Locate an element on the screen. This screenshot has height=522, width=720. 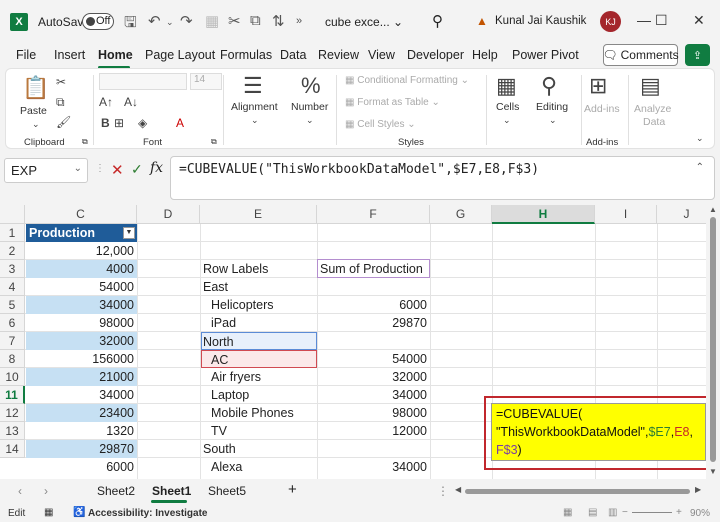
undo-dropdown-icon: ⌄ is located at coordinates (170, 22).